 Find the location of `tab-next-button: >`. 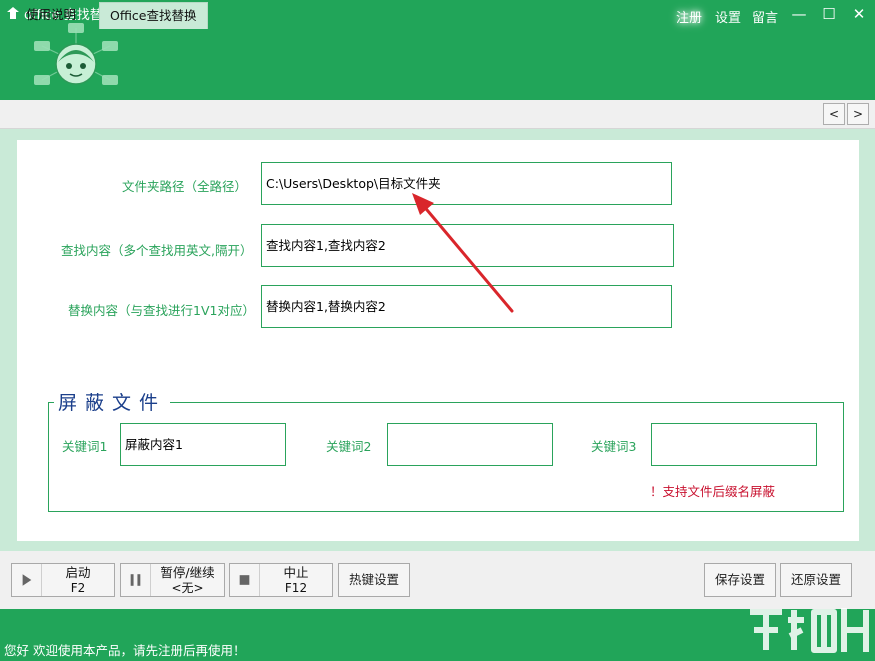

tab-next-button: > is located at coordinates (858, 114).